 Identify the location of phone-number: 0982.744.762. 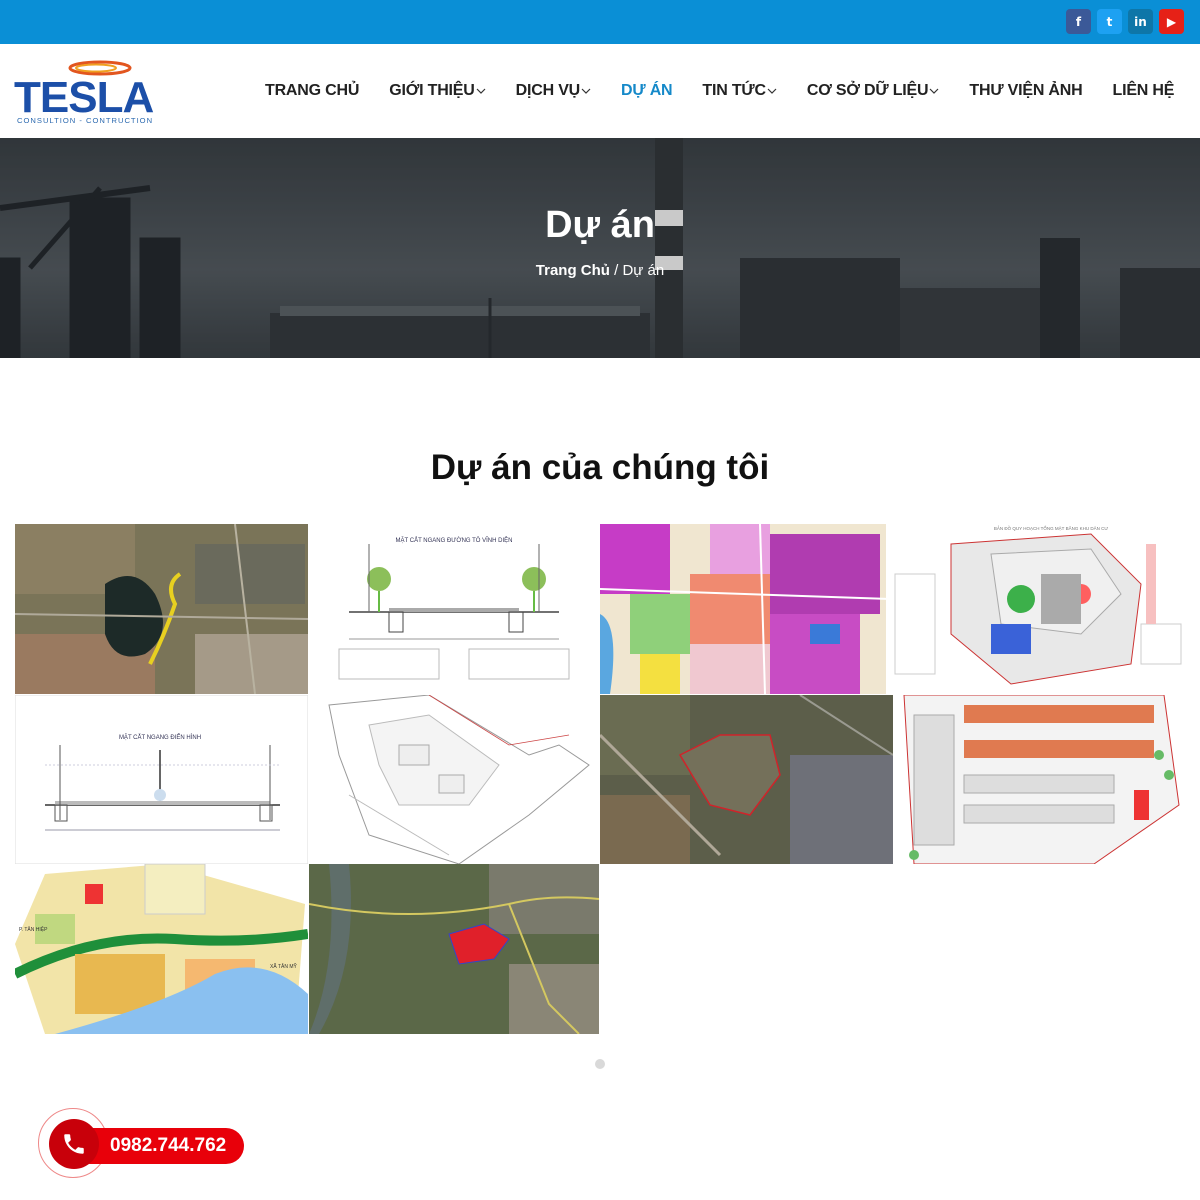
(168, 1145).